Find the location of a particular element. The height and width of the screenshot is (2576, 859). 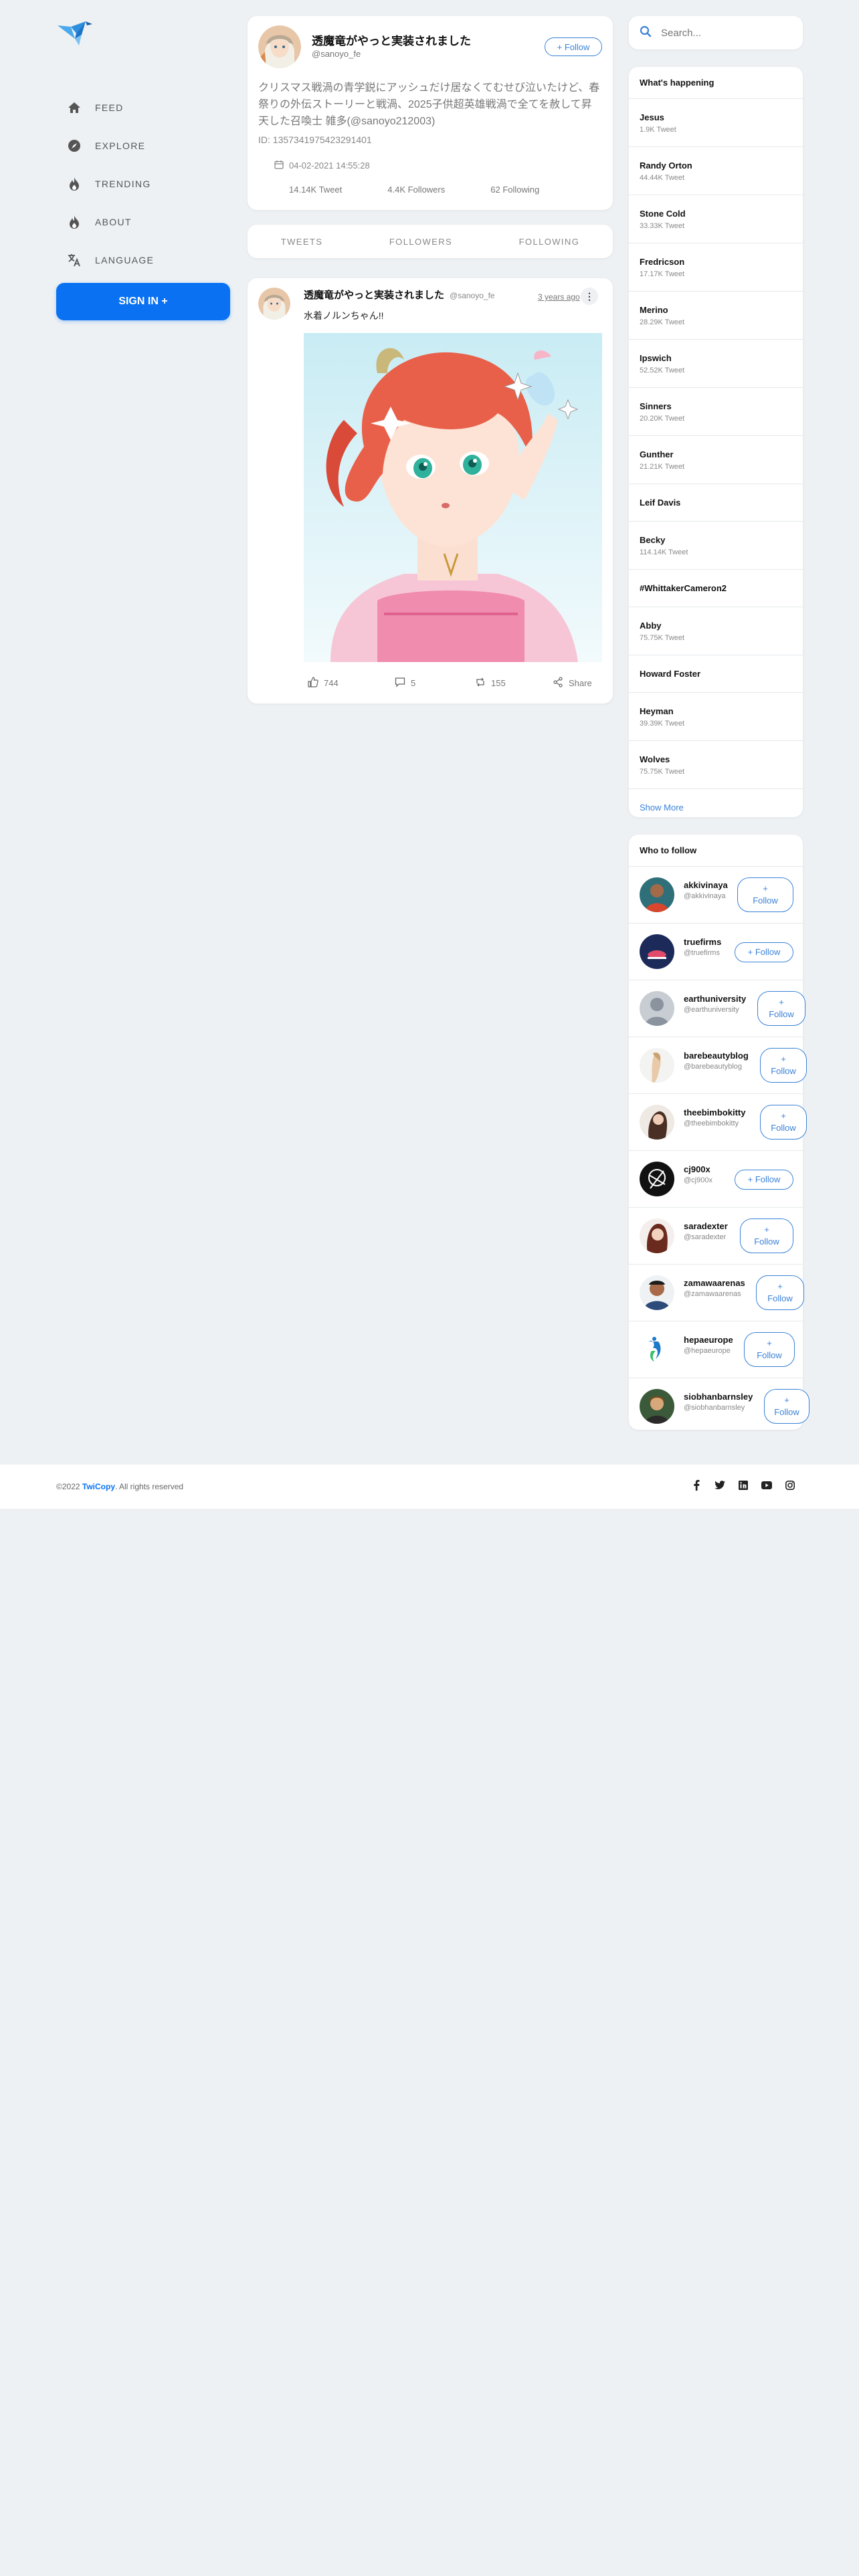

more-options-icon: ⋮ is located at coordinates (589, 296).